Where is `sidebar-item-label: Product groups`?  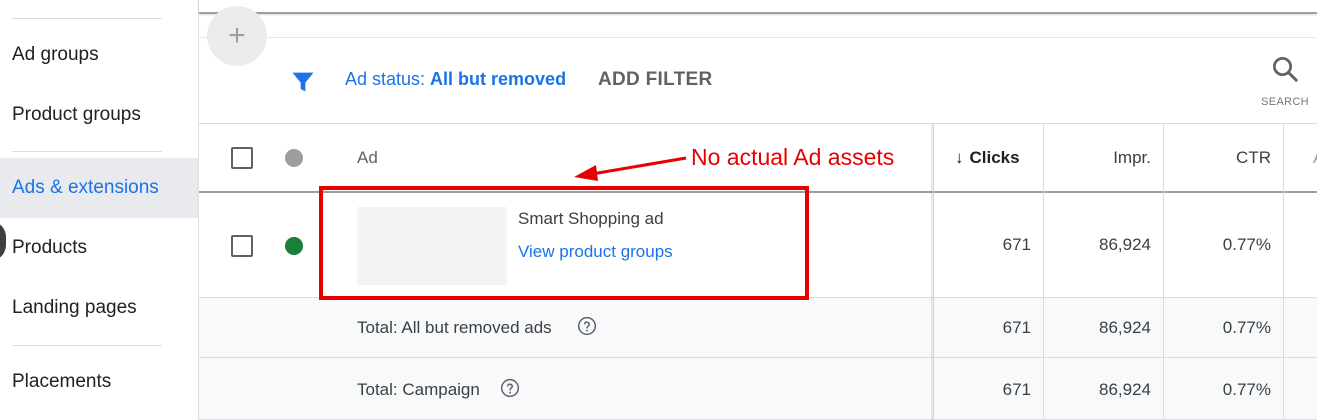
sidebar-item-label: Product groups is located at coordinates (76, 114).